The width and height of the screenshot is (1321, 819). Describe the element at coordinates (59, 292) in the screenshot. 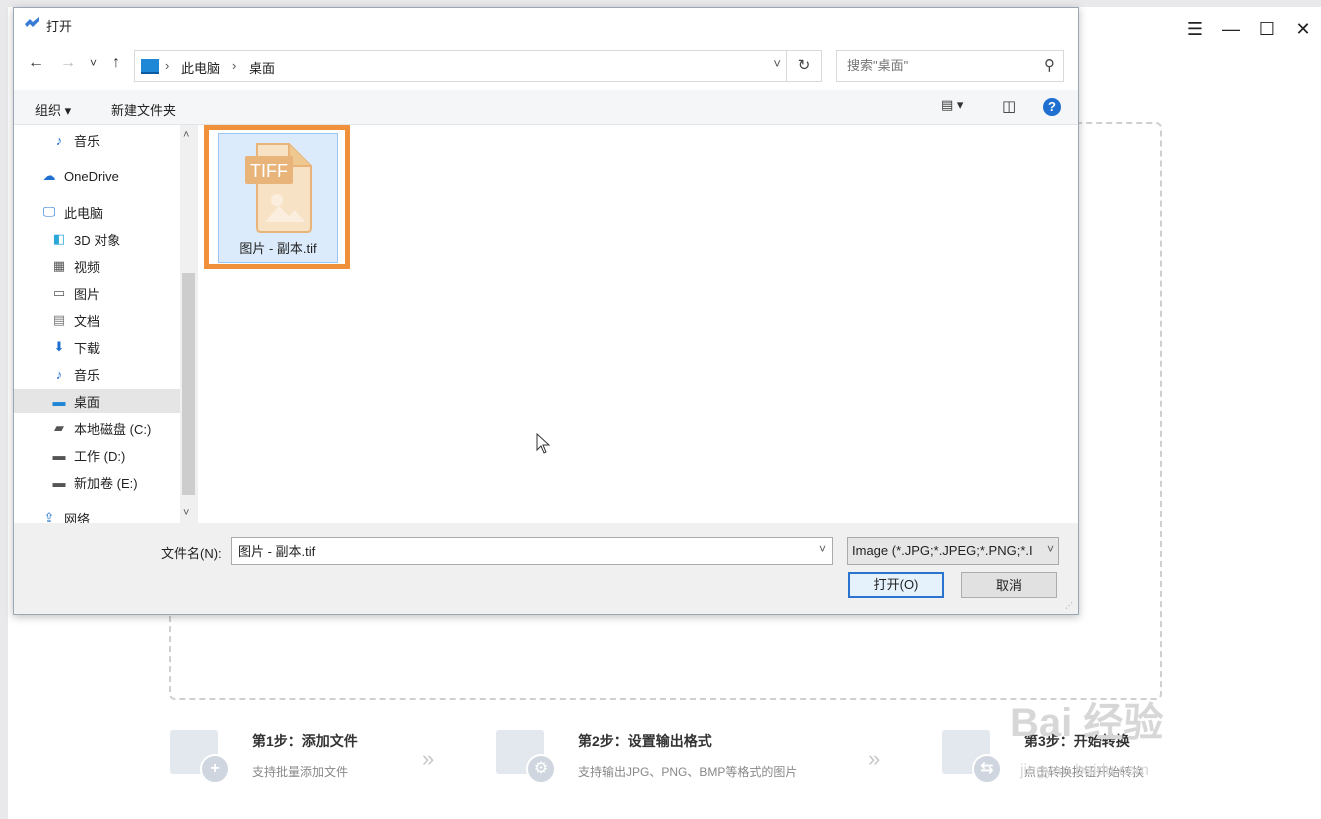

I see `picture-icon: ▭` at that location.